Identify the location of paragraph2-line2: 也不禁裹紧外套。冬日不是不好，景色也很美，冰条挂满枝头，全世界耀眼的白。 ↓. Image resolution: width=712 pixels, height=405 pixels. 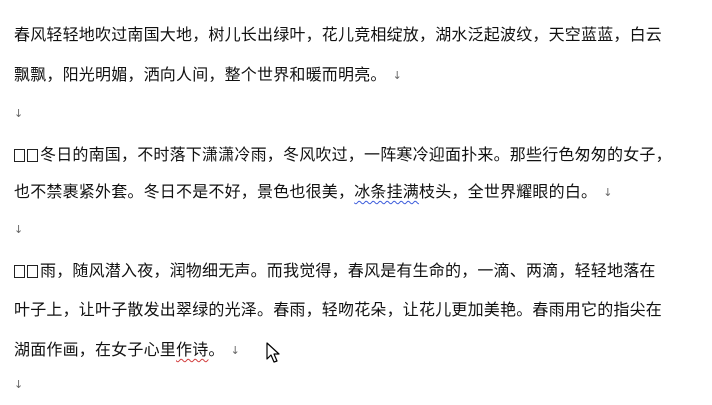
(313, 192).